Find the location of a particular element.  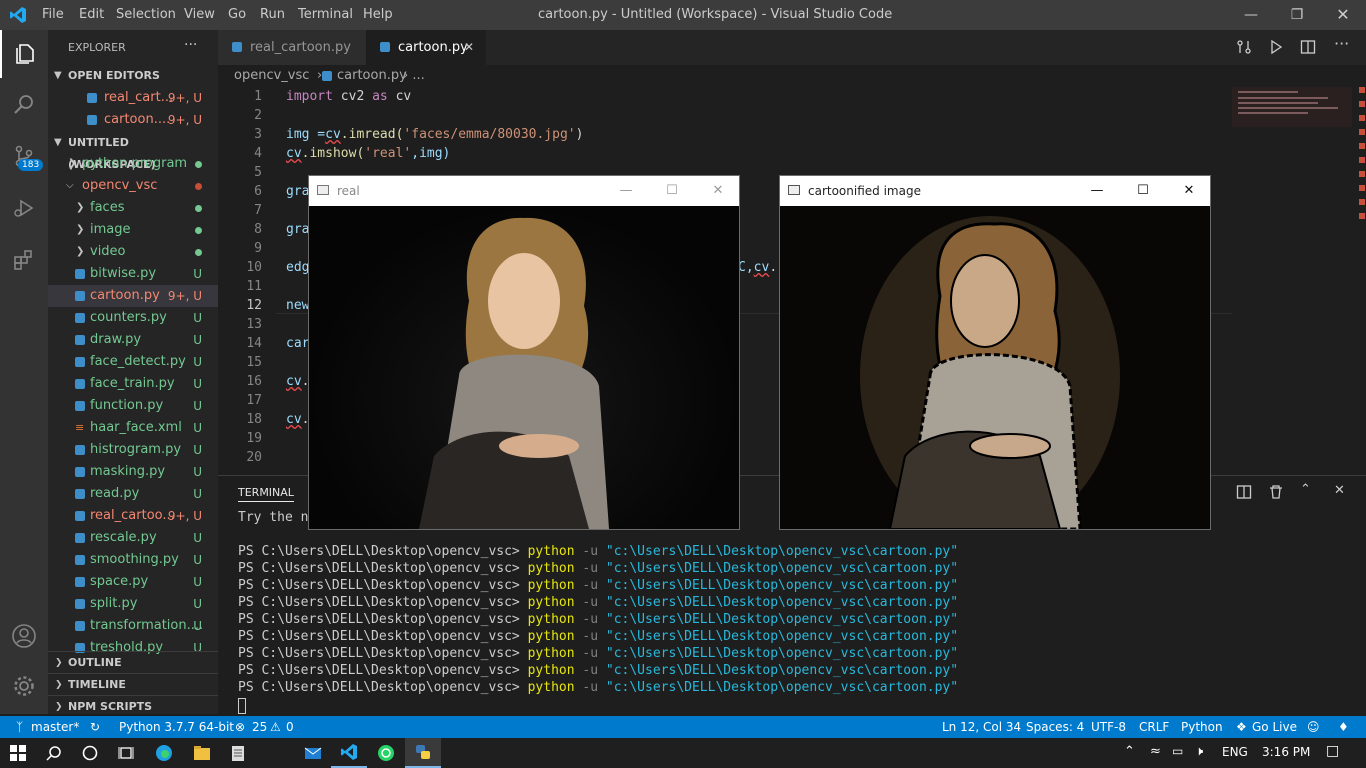

menu-view: View is located at coordinates (199, 14).